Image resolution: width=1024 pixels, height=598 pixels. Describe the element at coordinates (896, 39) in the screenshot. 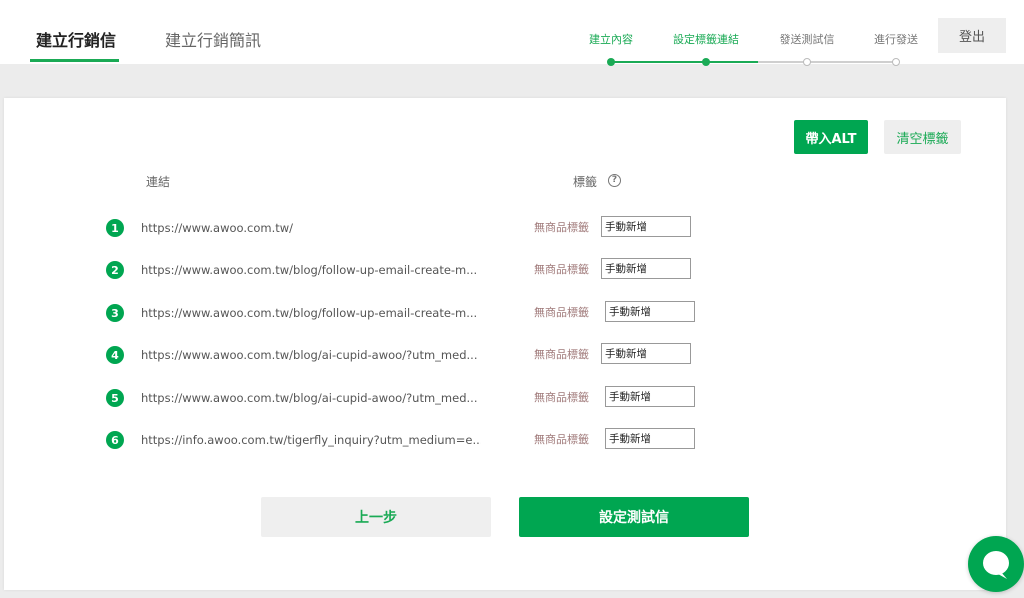

I see `step-label-send: 進行發送` at that location.